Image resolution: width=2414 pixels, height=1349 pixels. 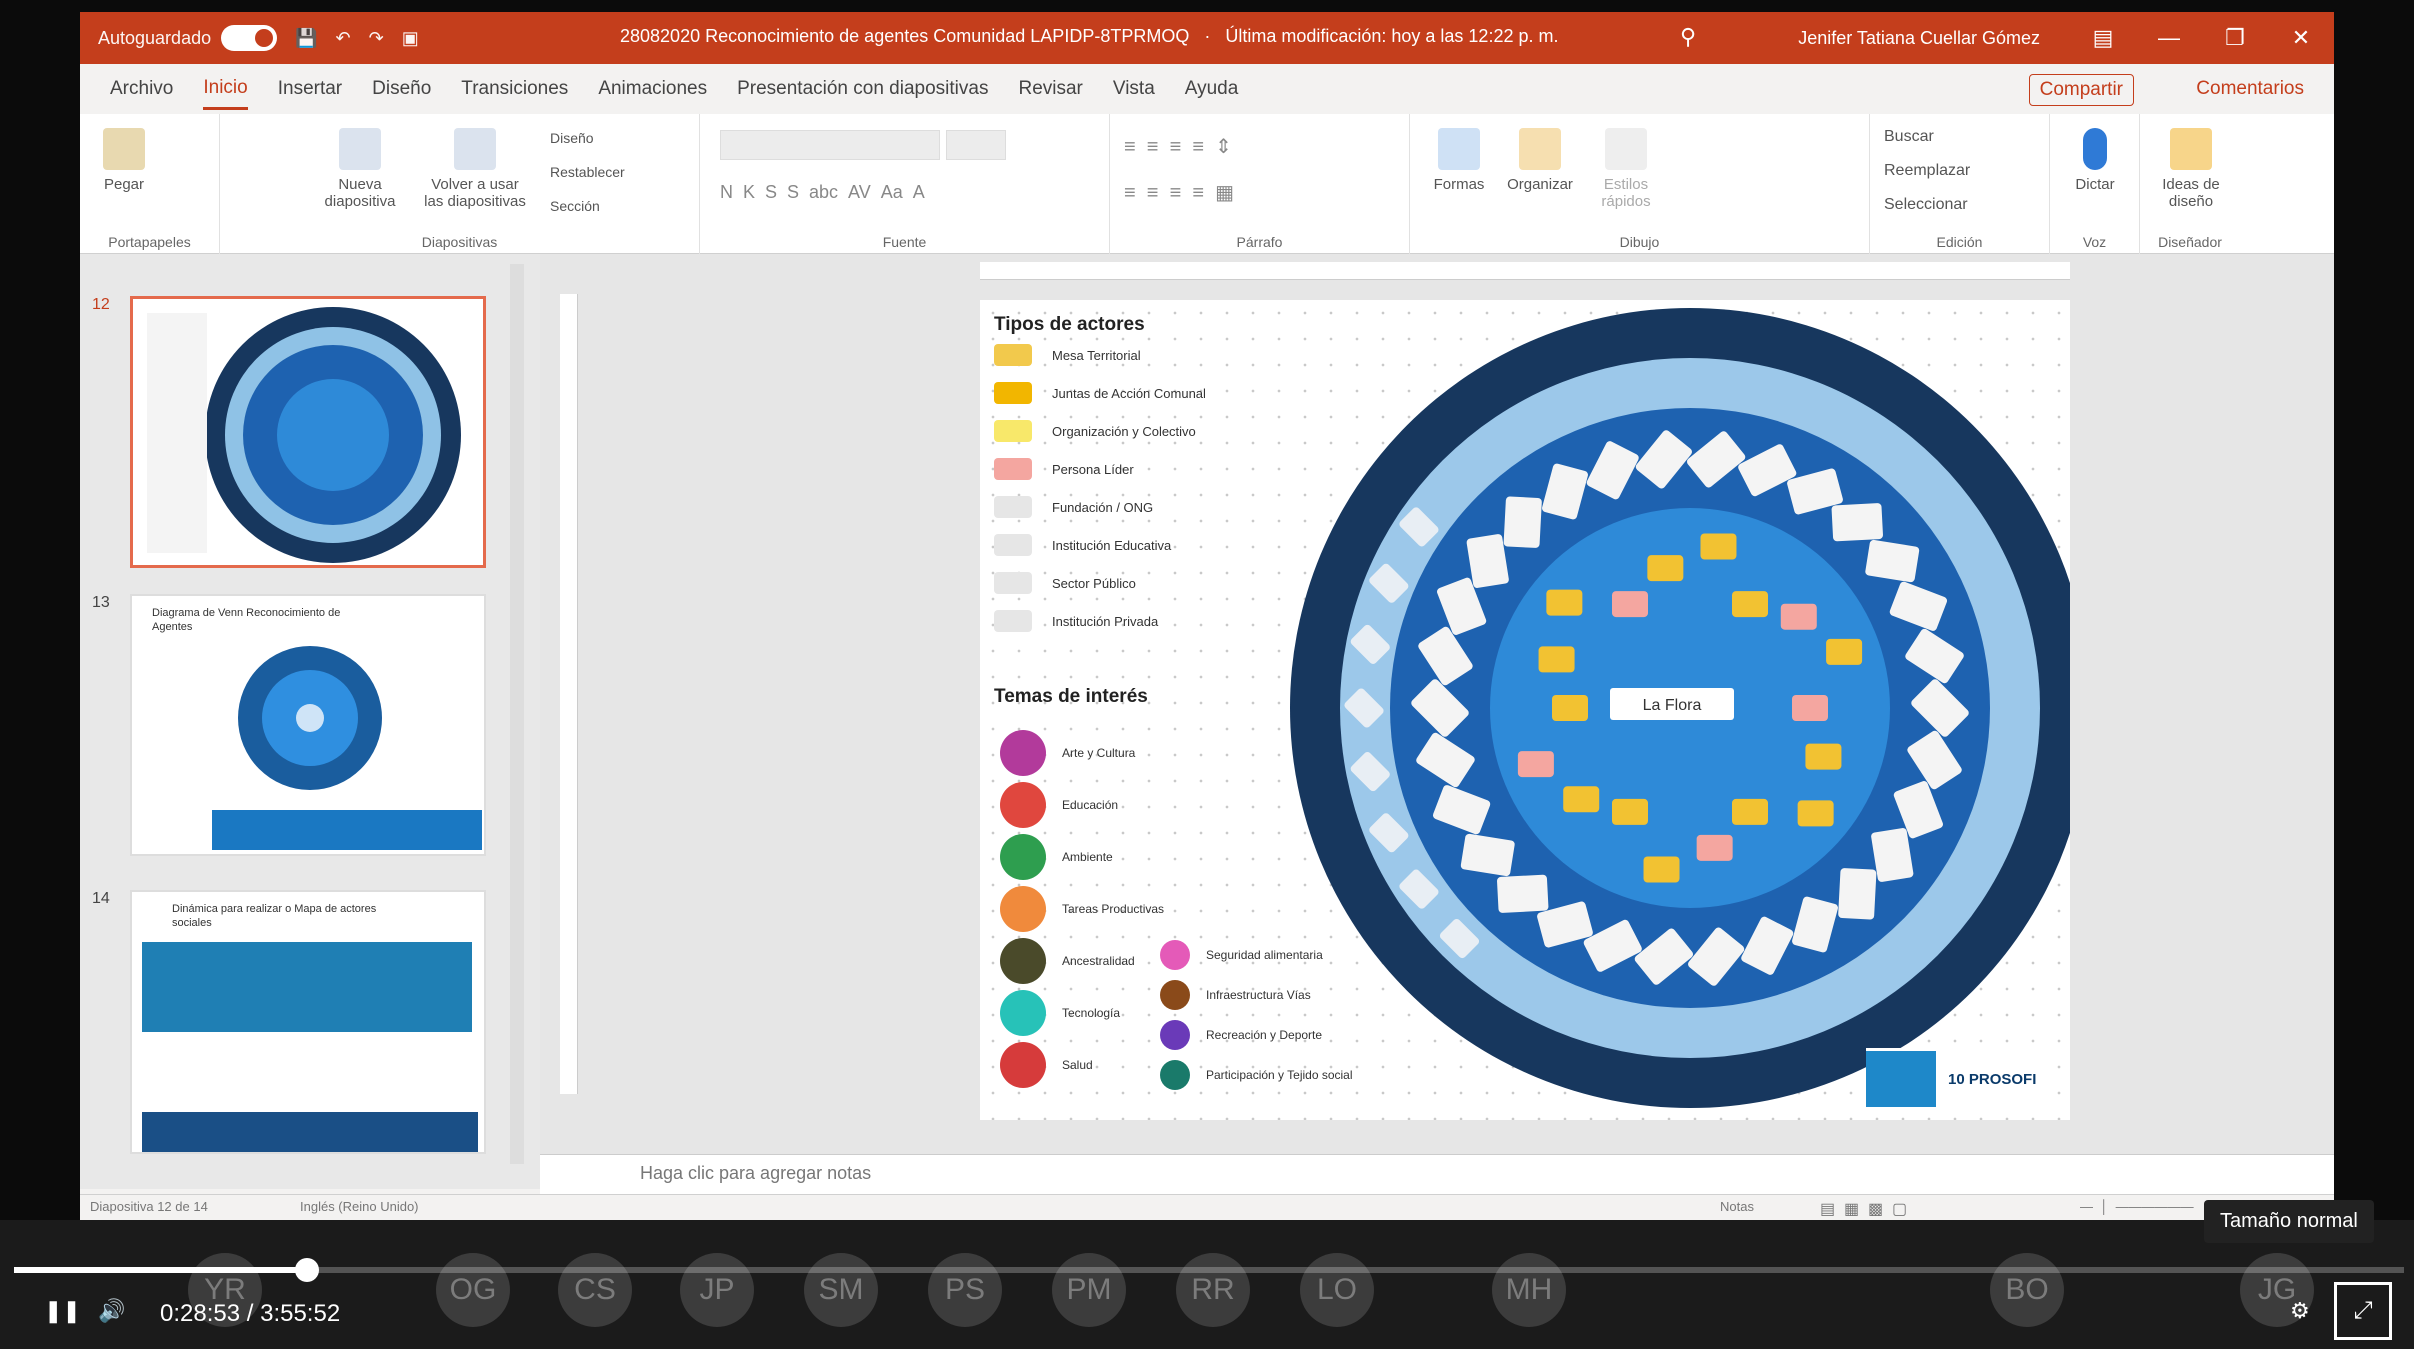 I want to click on topic-legend-item: Arte y Cultura, so click(x=1067, y=753).